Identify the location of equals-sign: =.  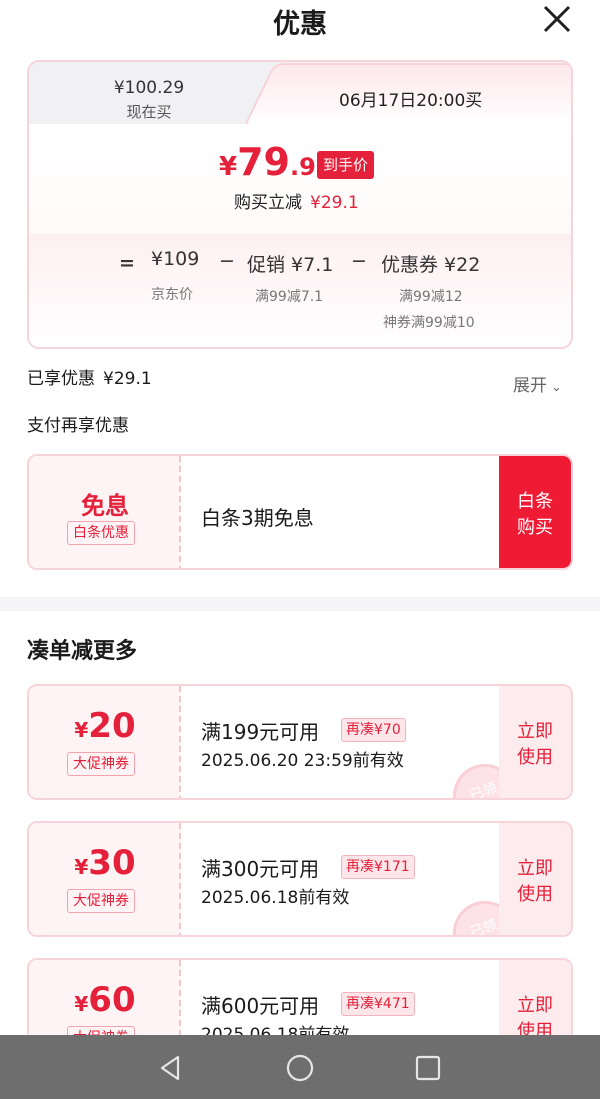
(127, 263).